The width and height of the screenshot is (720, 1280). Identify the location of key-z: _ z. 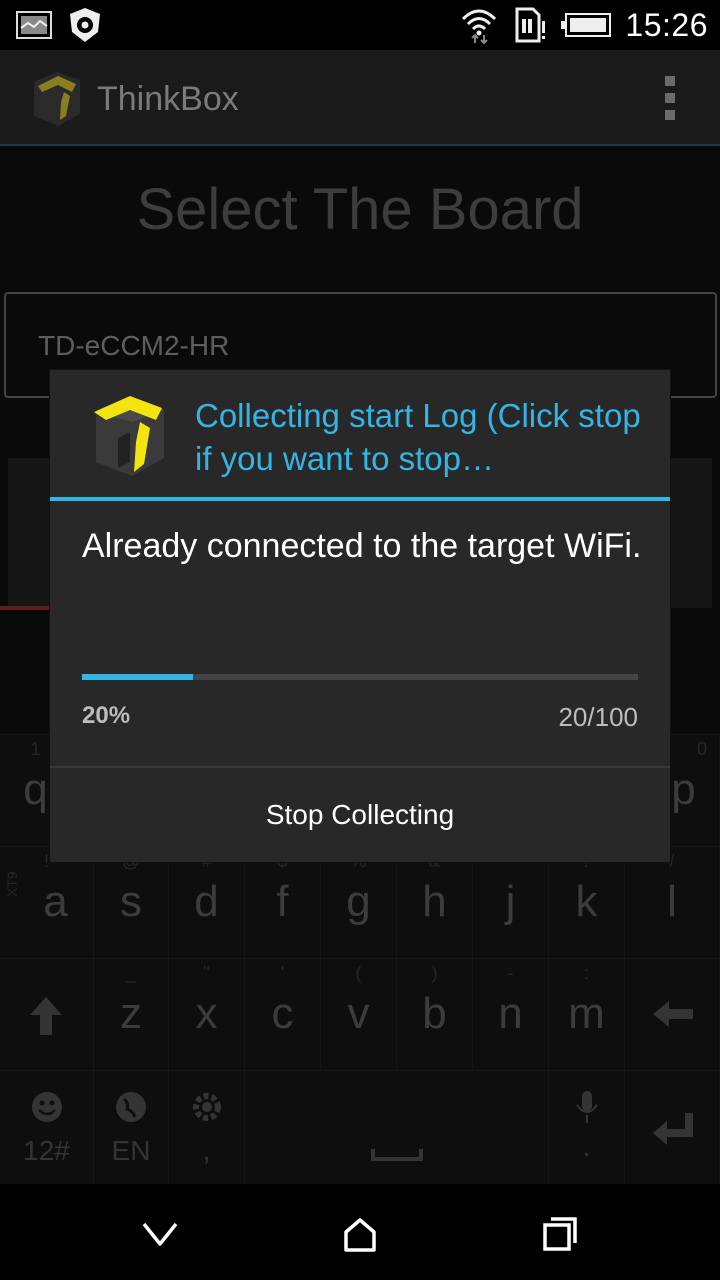
(131, 1014).